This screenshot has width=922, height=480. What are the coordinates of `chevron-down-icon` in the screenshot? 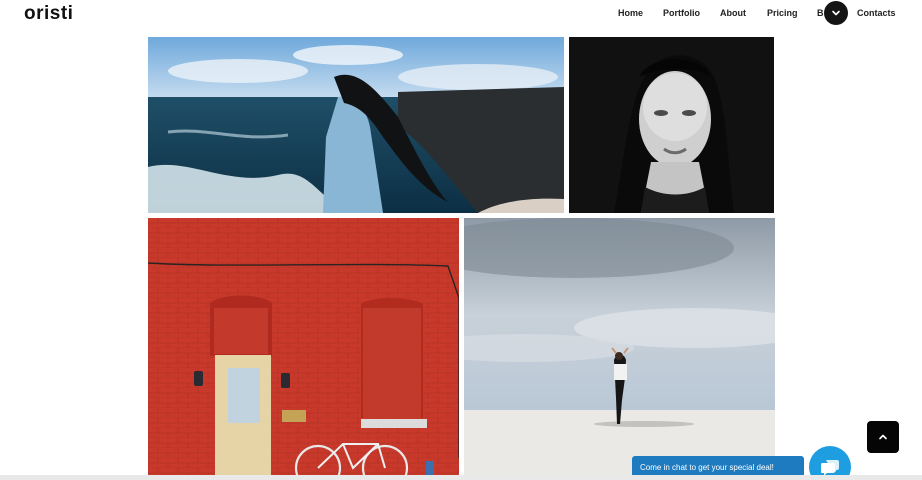 It's located at (836, 13).